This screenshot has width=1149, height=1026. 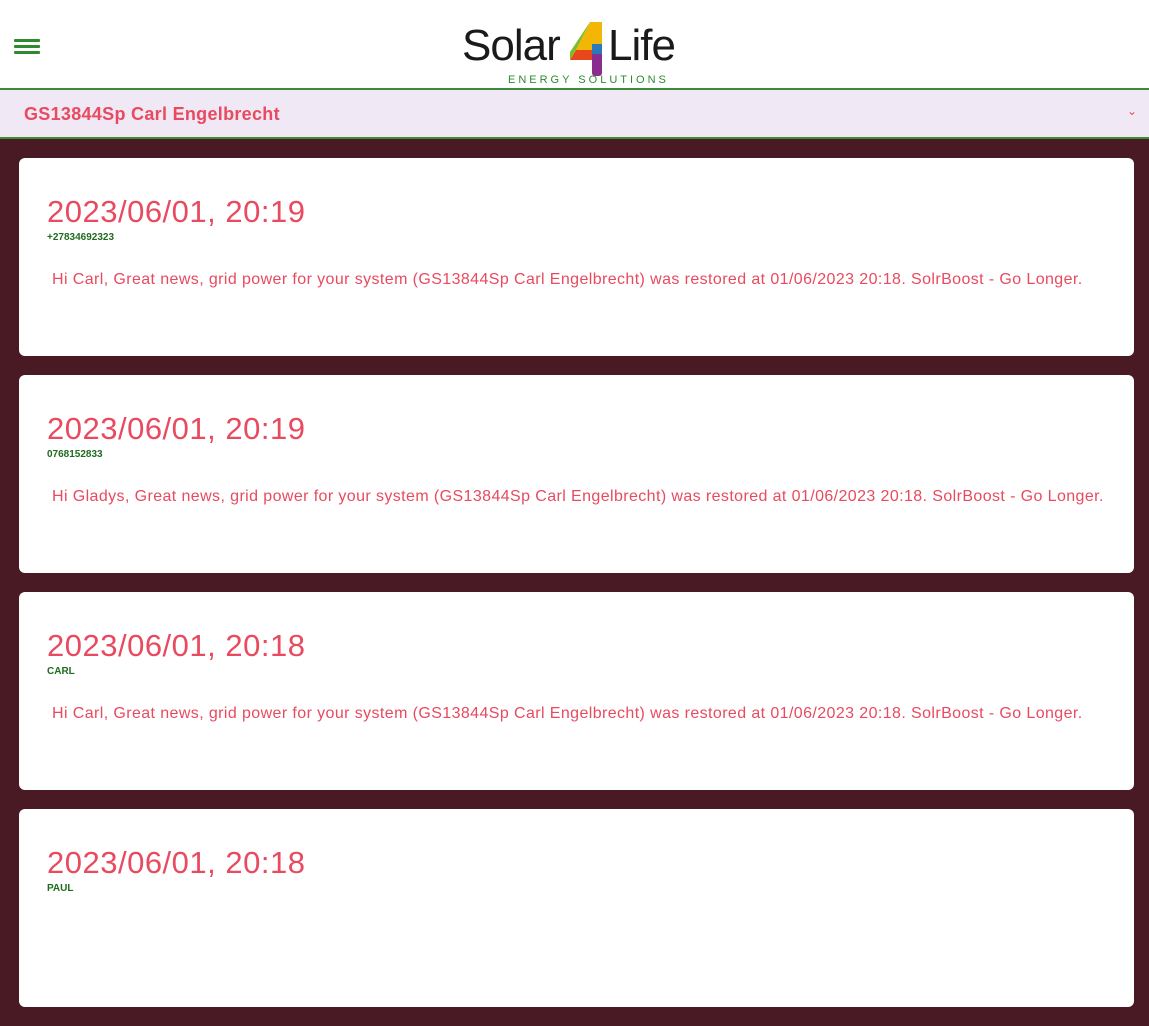 I want to click on message-sender: PAUL, so click(x=60, y=888).